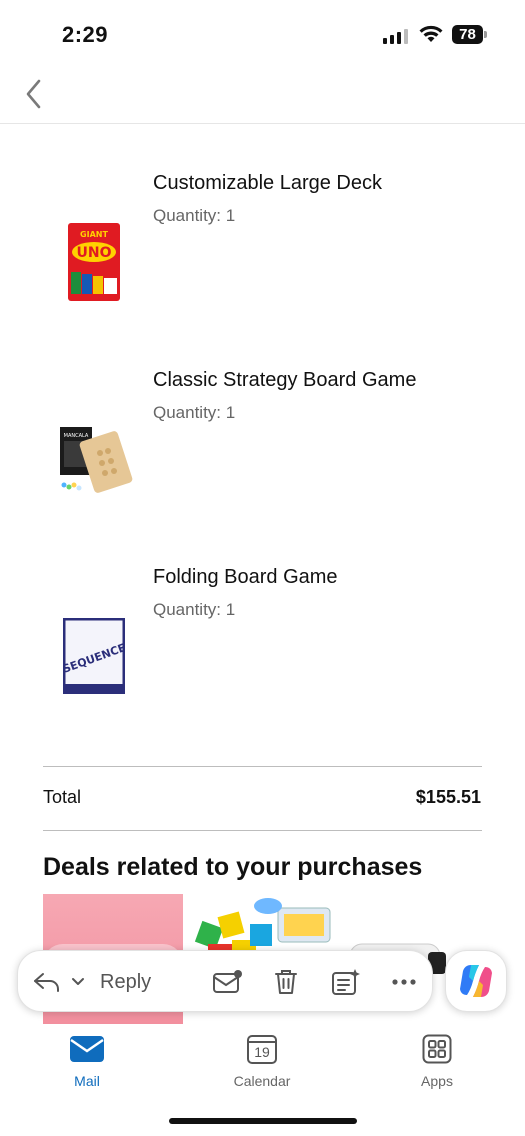  I want to click on back-button, so click(35, 94).